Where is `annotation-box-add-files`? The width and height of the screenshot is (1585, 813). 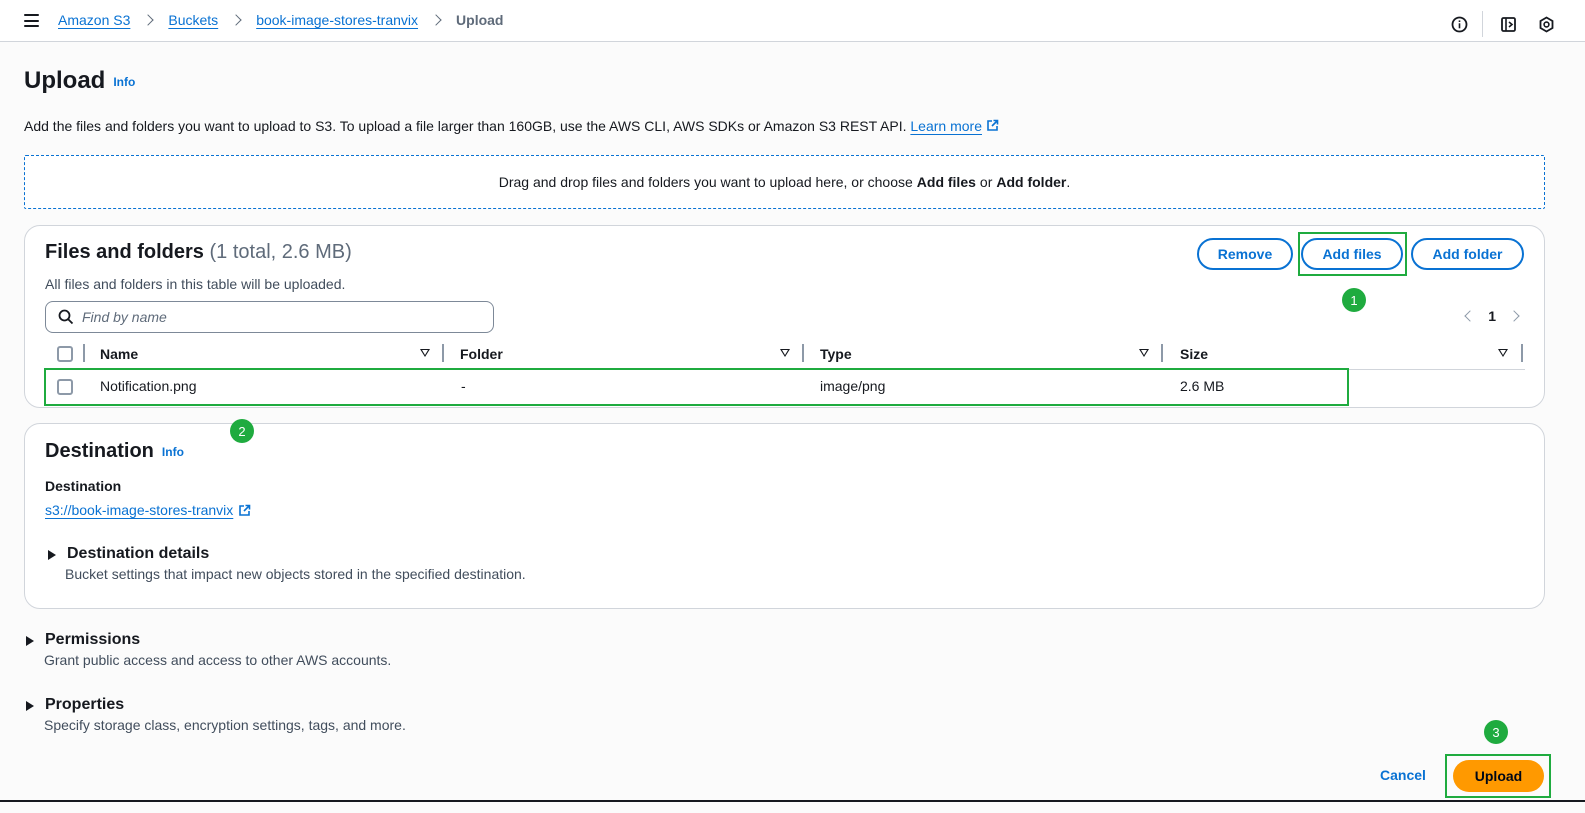 annotation-box-add-files is located at coordinates (1352, 254).